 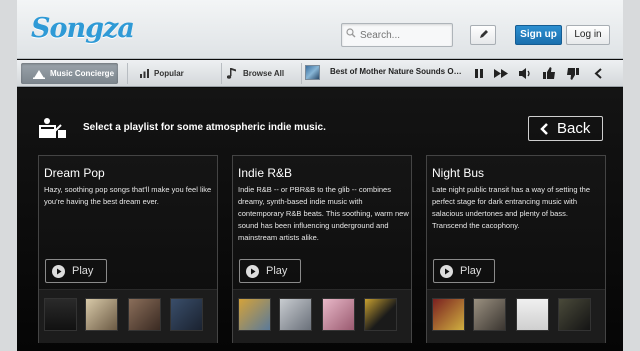 I want to click on playlist-title: Indie R&B, so click(x=265, y=173).